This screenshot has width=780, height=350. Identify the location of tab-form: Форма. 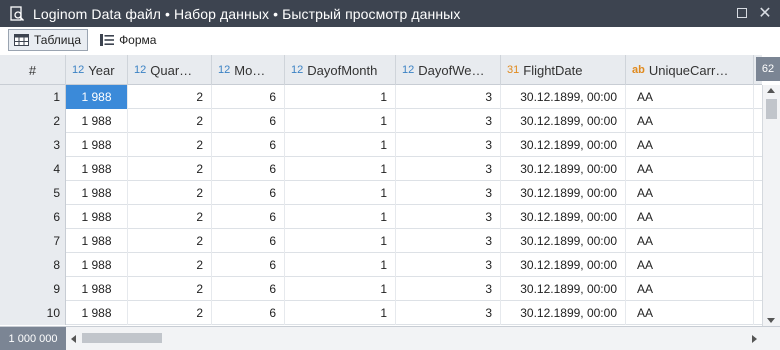
(128, 40).